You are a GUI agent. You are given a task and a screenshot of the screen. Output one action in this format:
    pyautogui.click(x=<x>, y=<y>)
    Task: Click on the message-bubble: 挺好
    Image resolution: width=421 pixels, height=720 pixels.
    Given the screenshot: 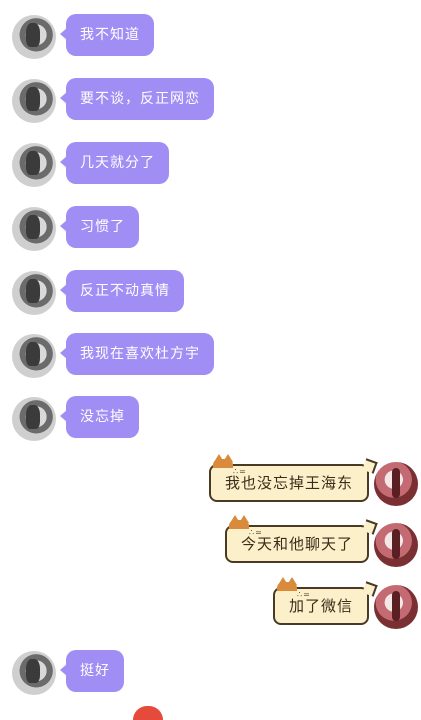 What is the action you would take?
    pyautogui.click(x=92, y=671)
    